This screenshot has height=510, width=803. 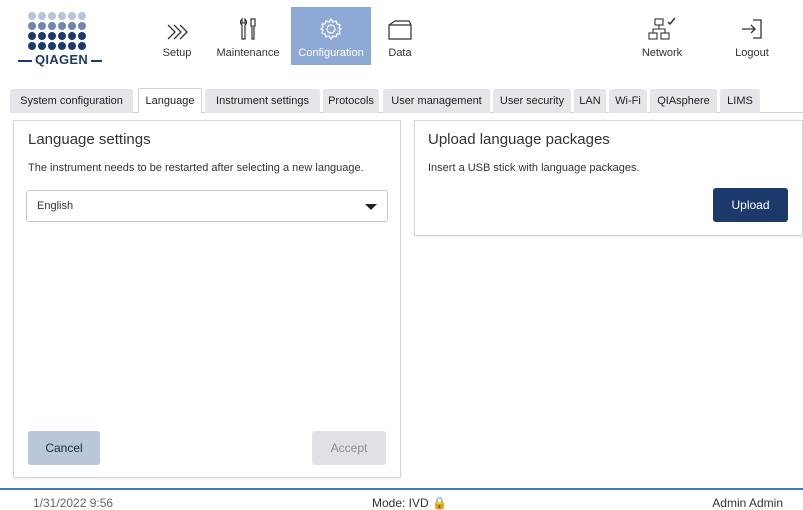 I want to click on nav-network-button: Network, so click(x=662, y=36).